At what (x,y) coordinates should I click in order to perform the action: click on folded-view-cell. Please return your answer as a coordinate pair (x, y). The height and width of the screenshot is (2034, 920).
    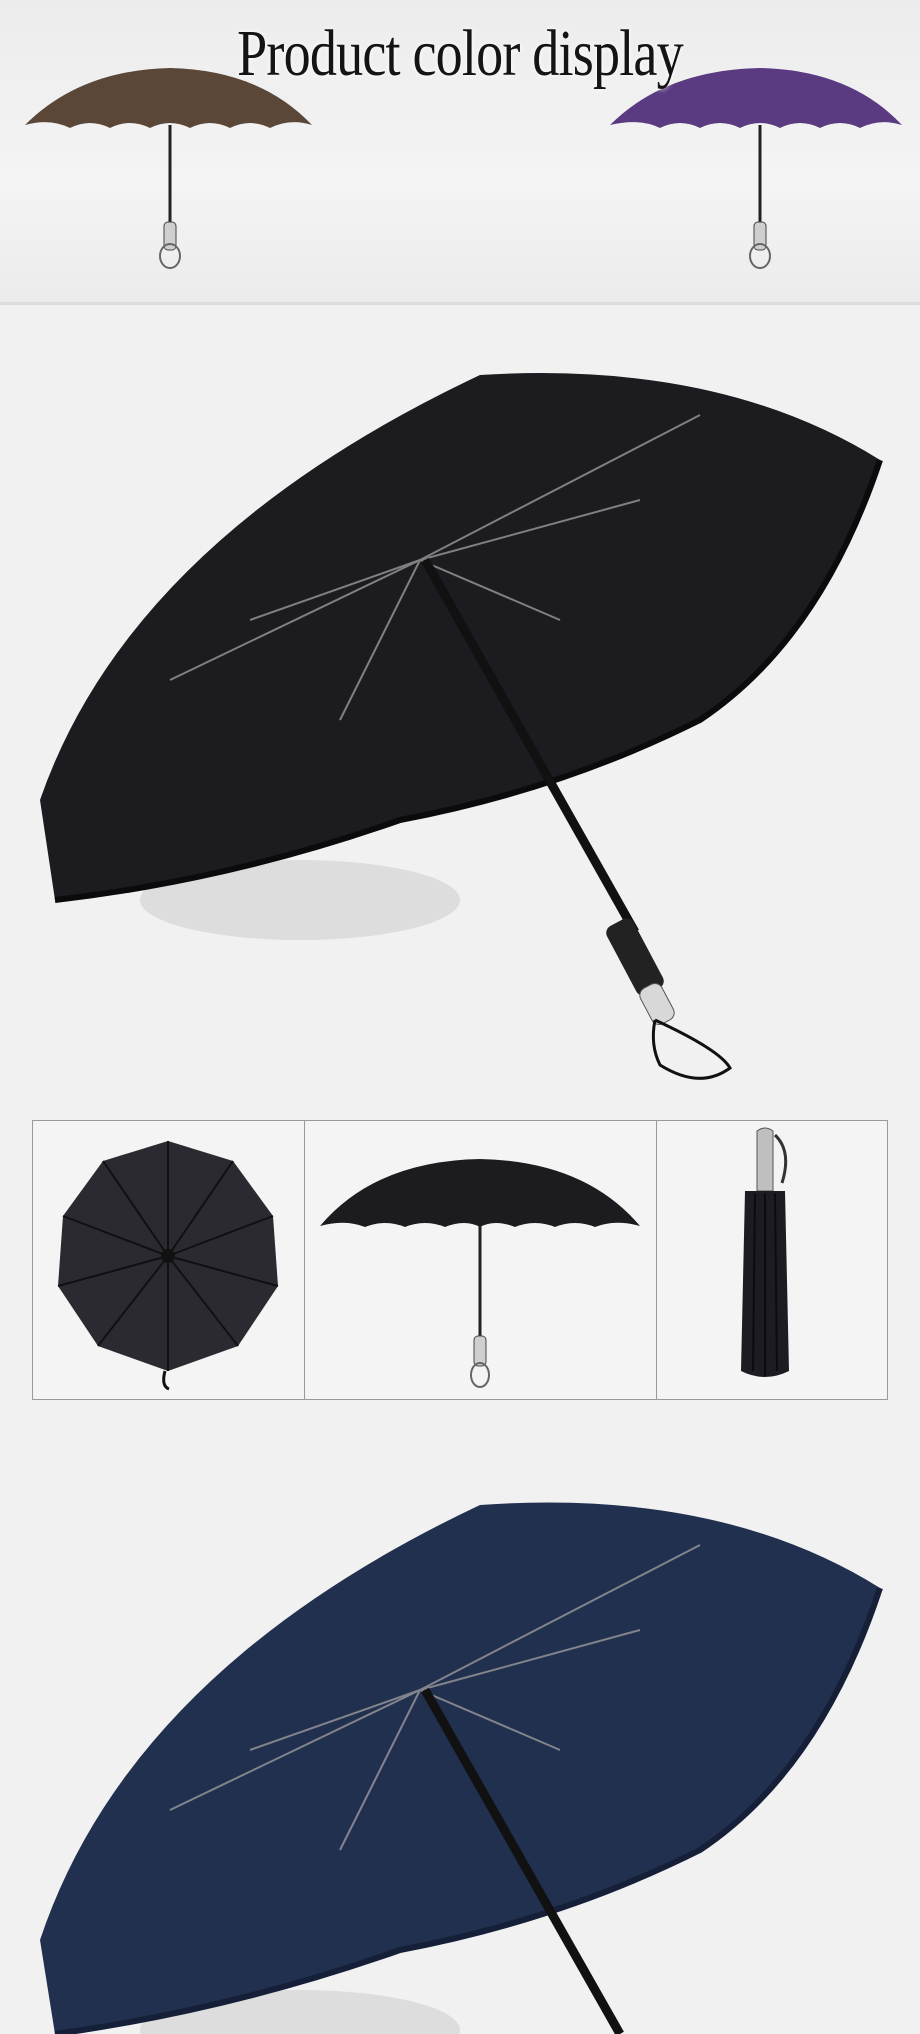
    Looking at the image, I should click on (772, 1260).